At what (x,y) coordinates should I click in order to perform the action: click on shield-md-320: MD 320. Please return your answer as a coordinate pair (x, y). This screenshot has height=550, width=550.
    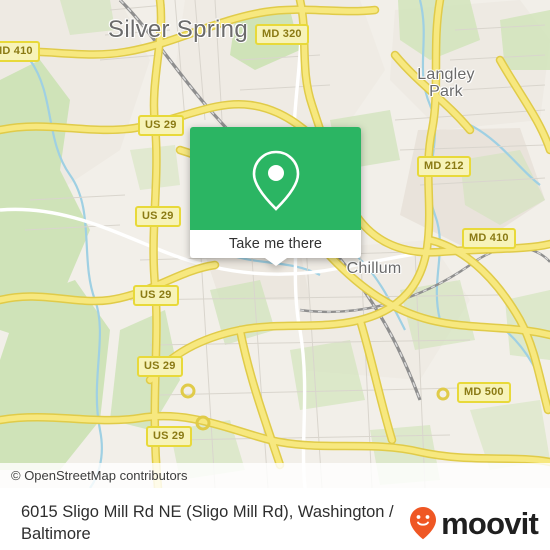
    Looking at the image, I should click on (282, 34).